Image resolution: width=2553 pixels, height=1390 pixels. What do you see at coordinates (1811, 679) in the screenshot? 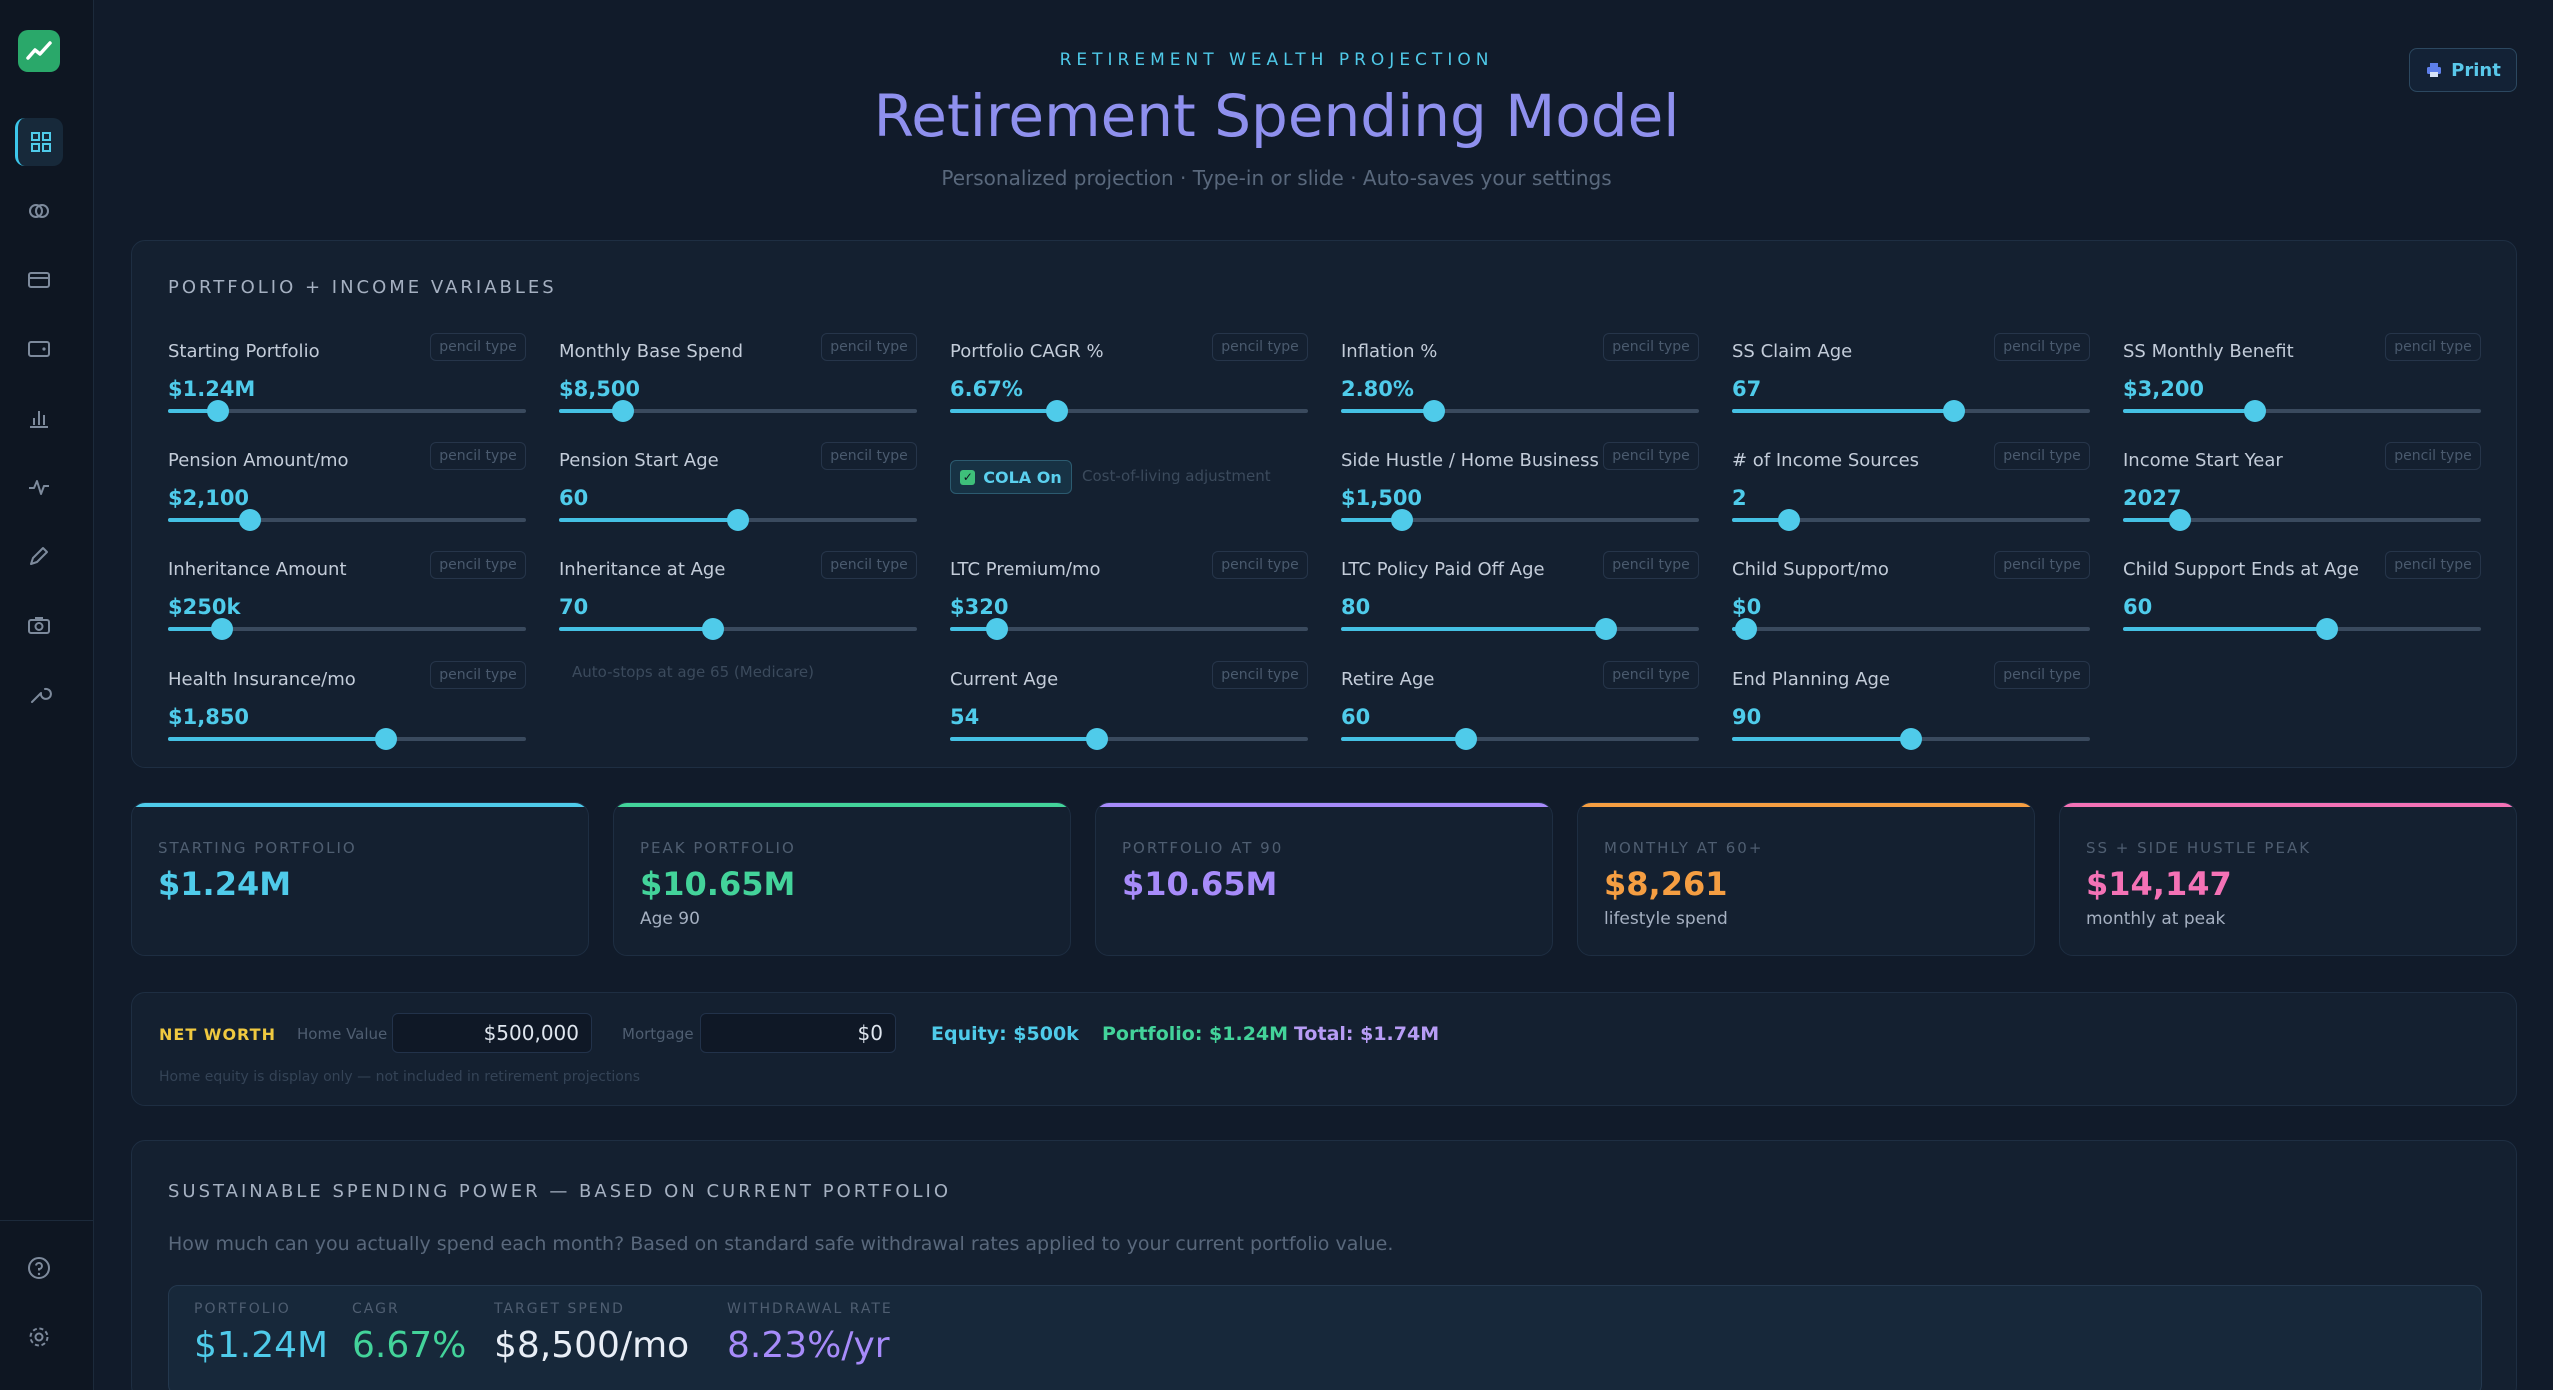
I see `variable-label: End Planning Age` at bounding box center [1811, 679].